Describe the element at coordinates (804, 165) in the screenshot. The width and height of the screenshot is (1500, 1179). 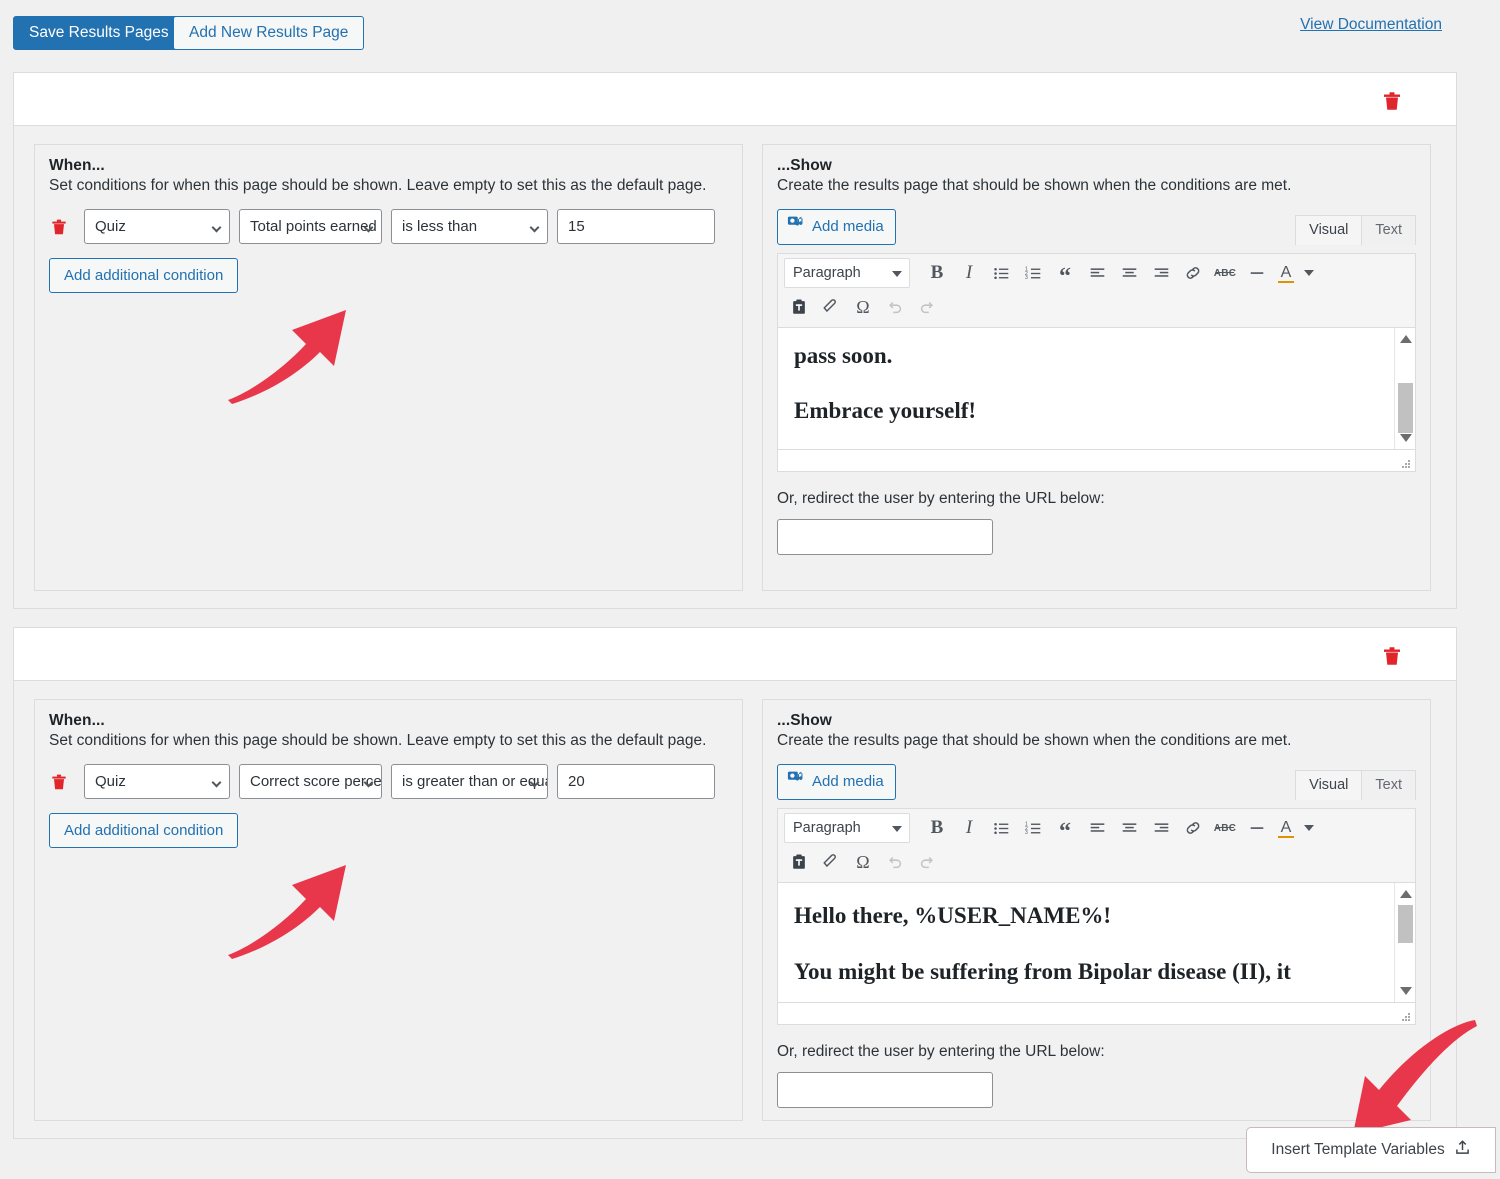
I see `show-title: ...Show` at that location.